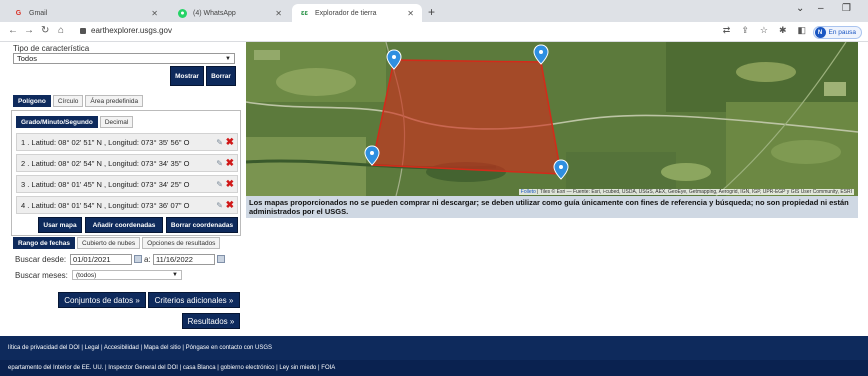  Describe the element at coordinates (842, 32) in the screenshot. I see `profile-status: En pausa` at that location.